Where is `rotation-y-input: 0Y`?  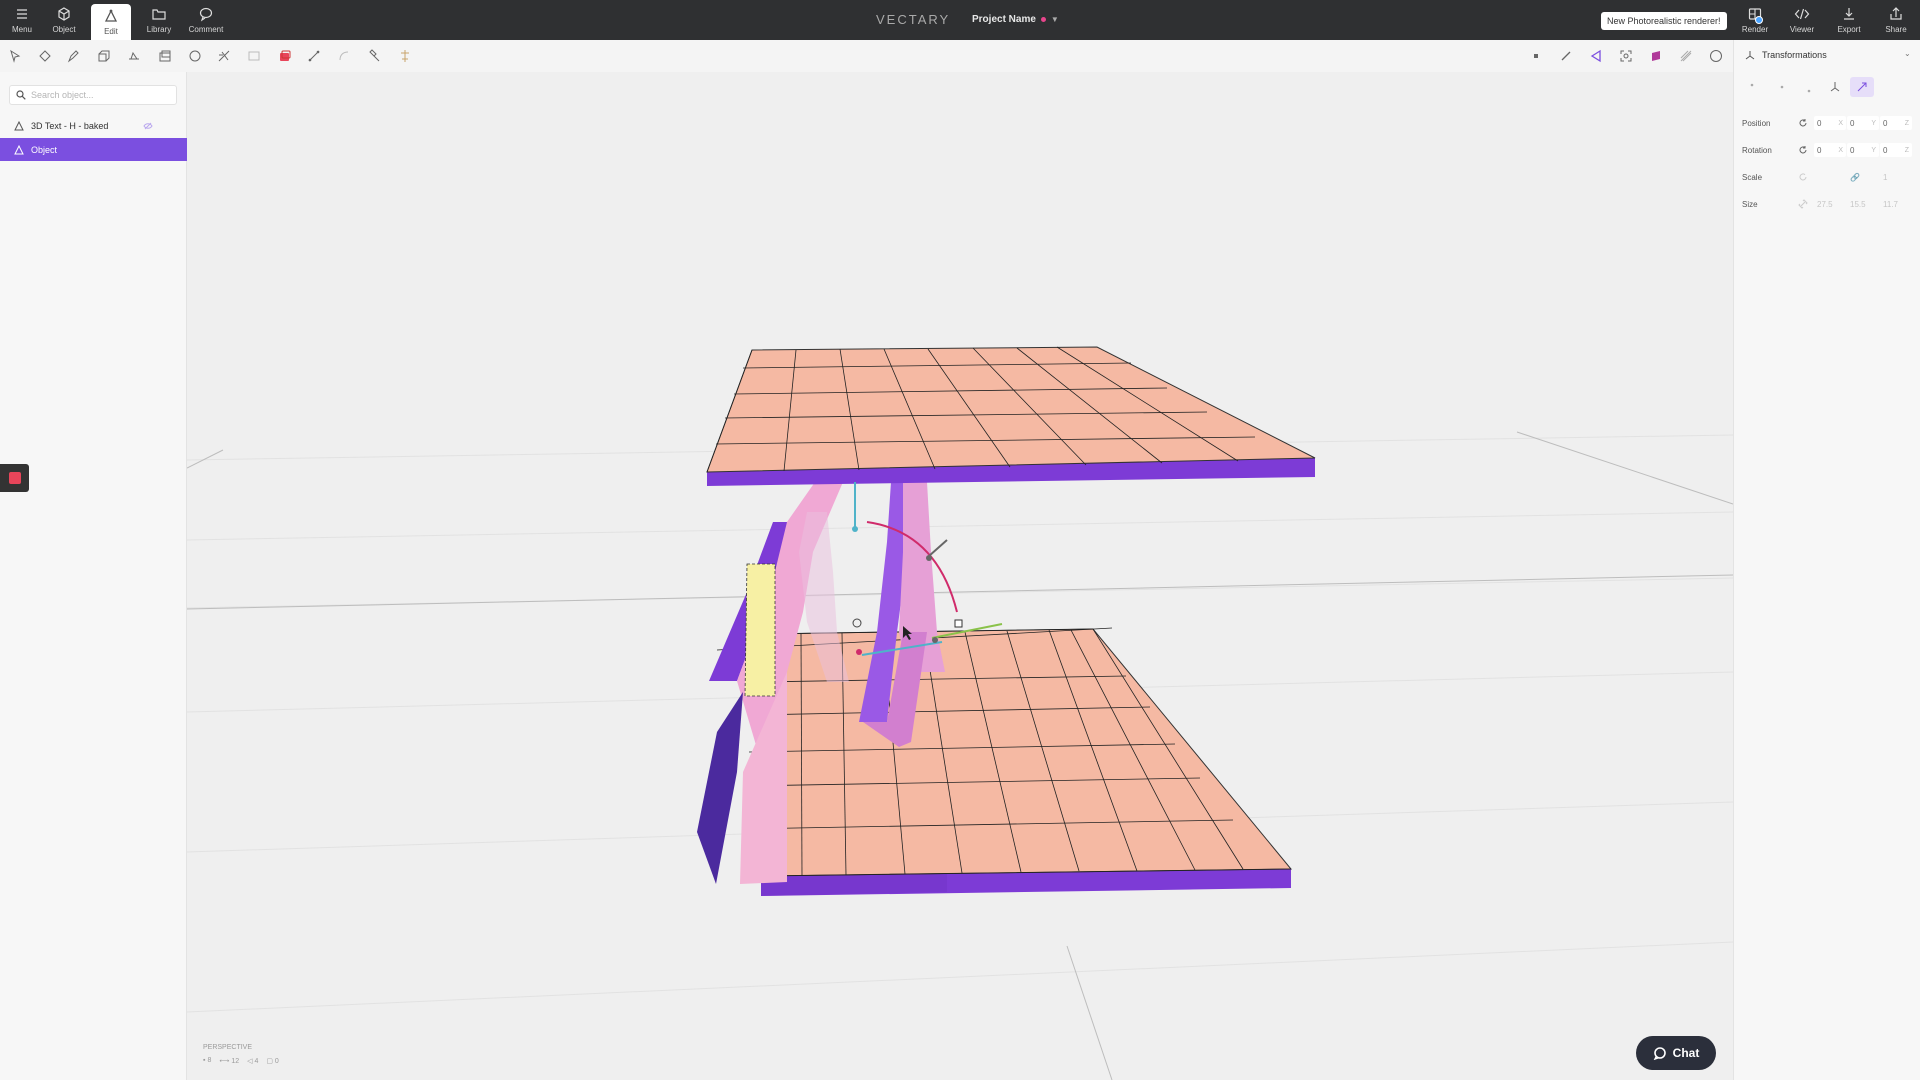 rotation-y-input: 0Y is located at coordinates (1863, 150).